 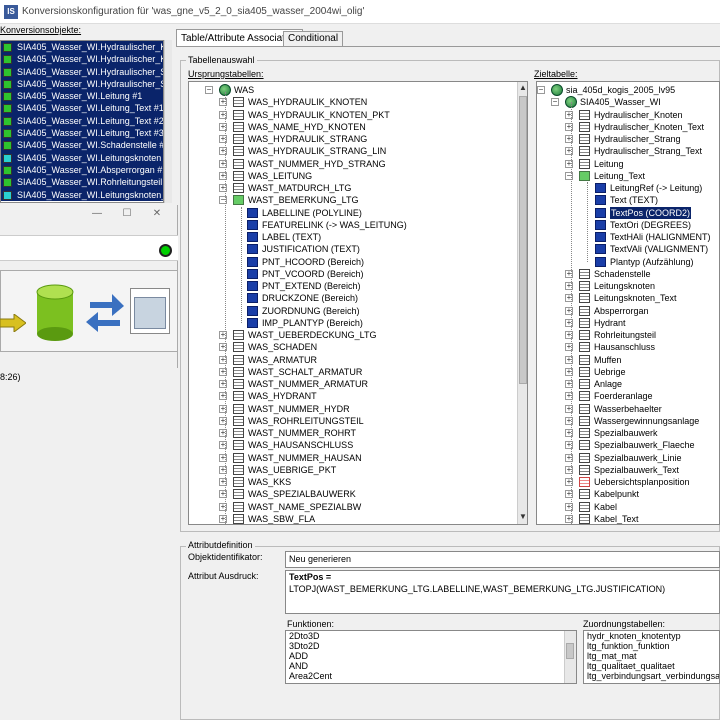 What do you see at coordinates (358, 286) in the screenshot?
I see `source-attribute-node: PNT_EXTEND (Bereich)` at bounding box center [358, 286].